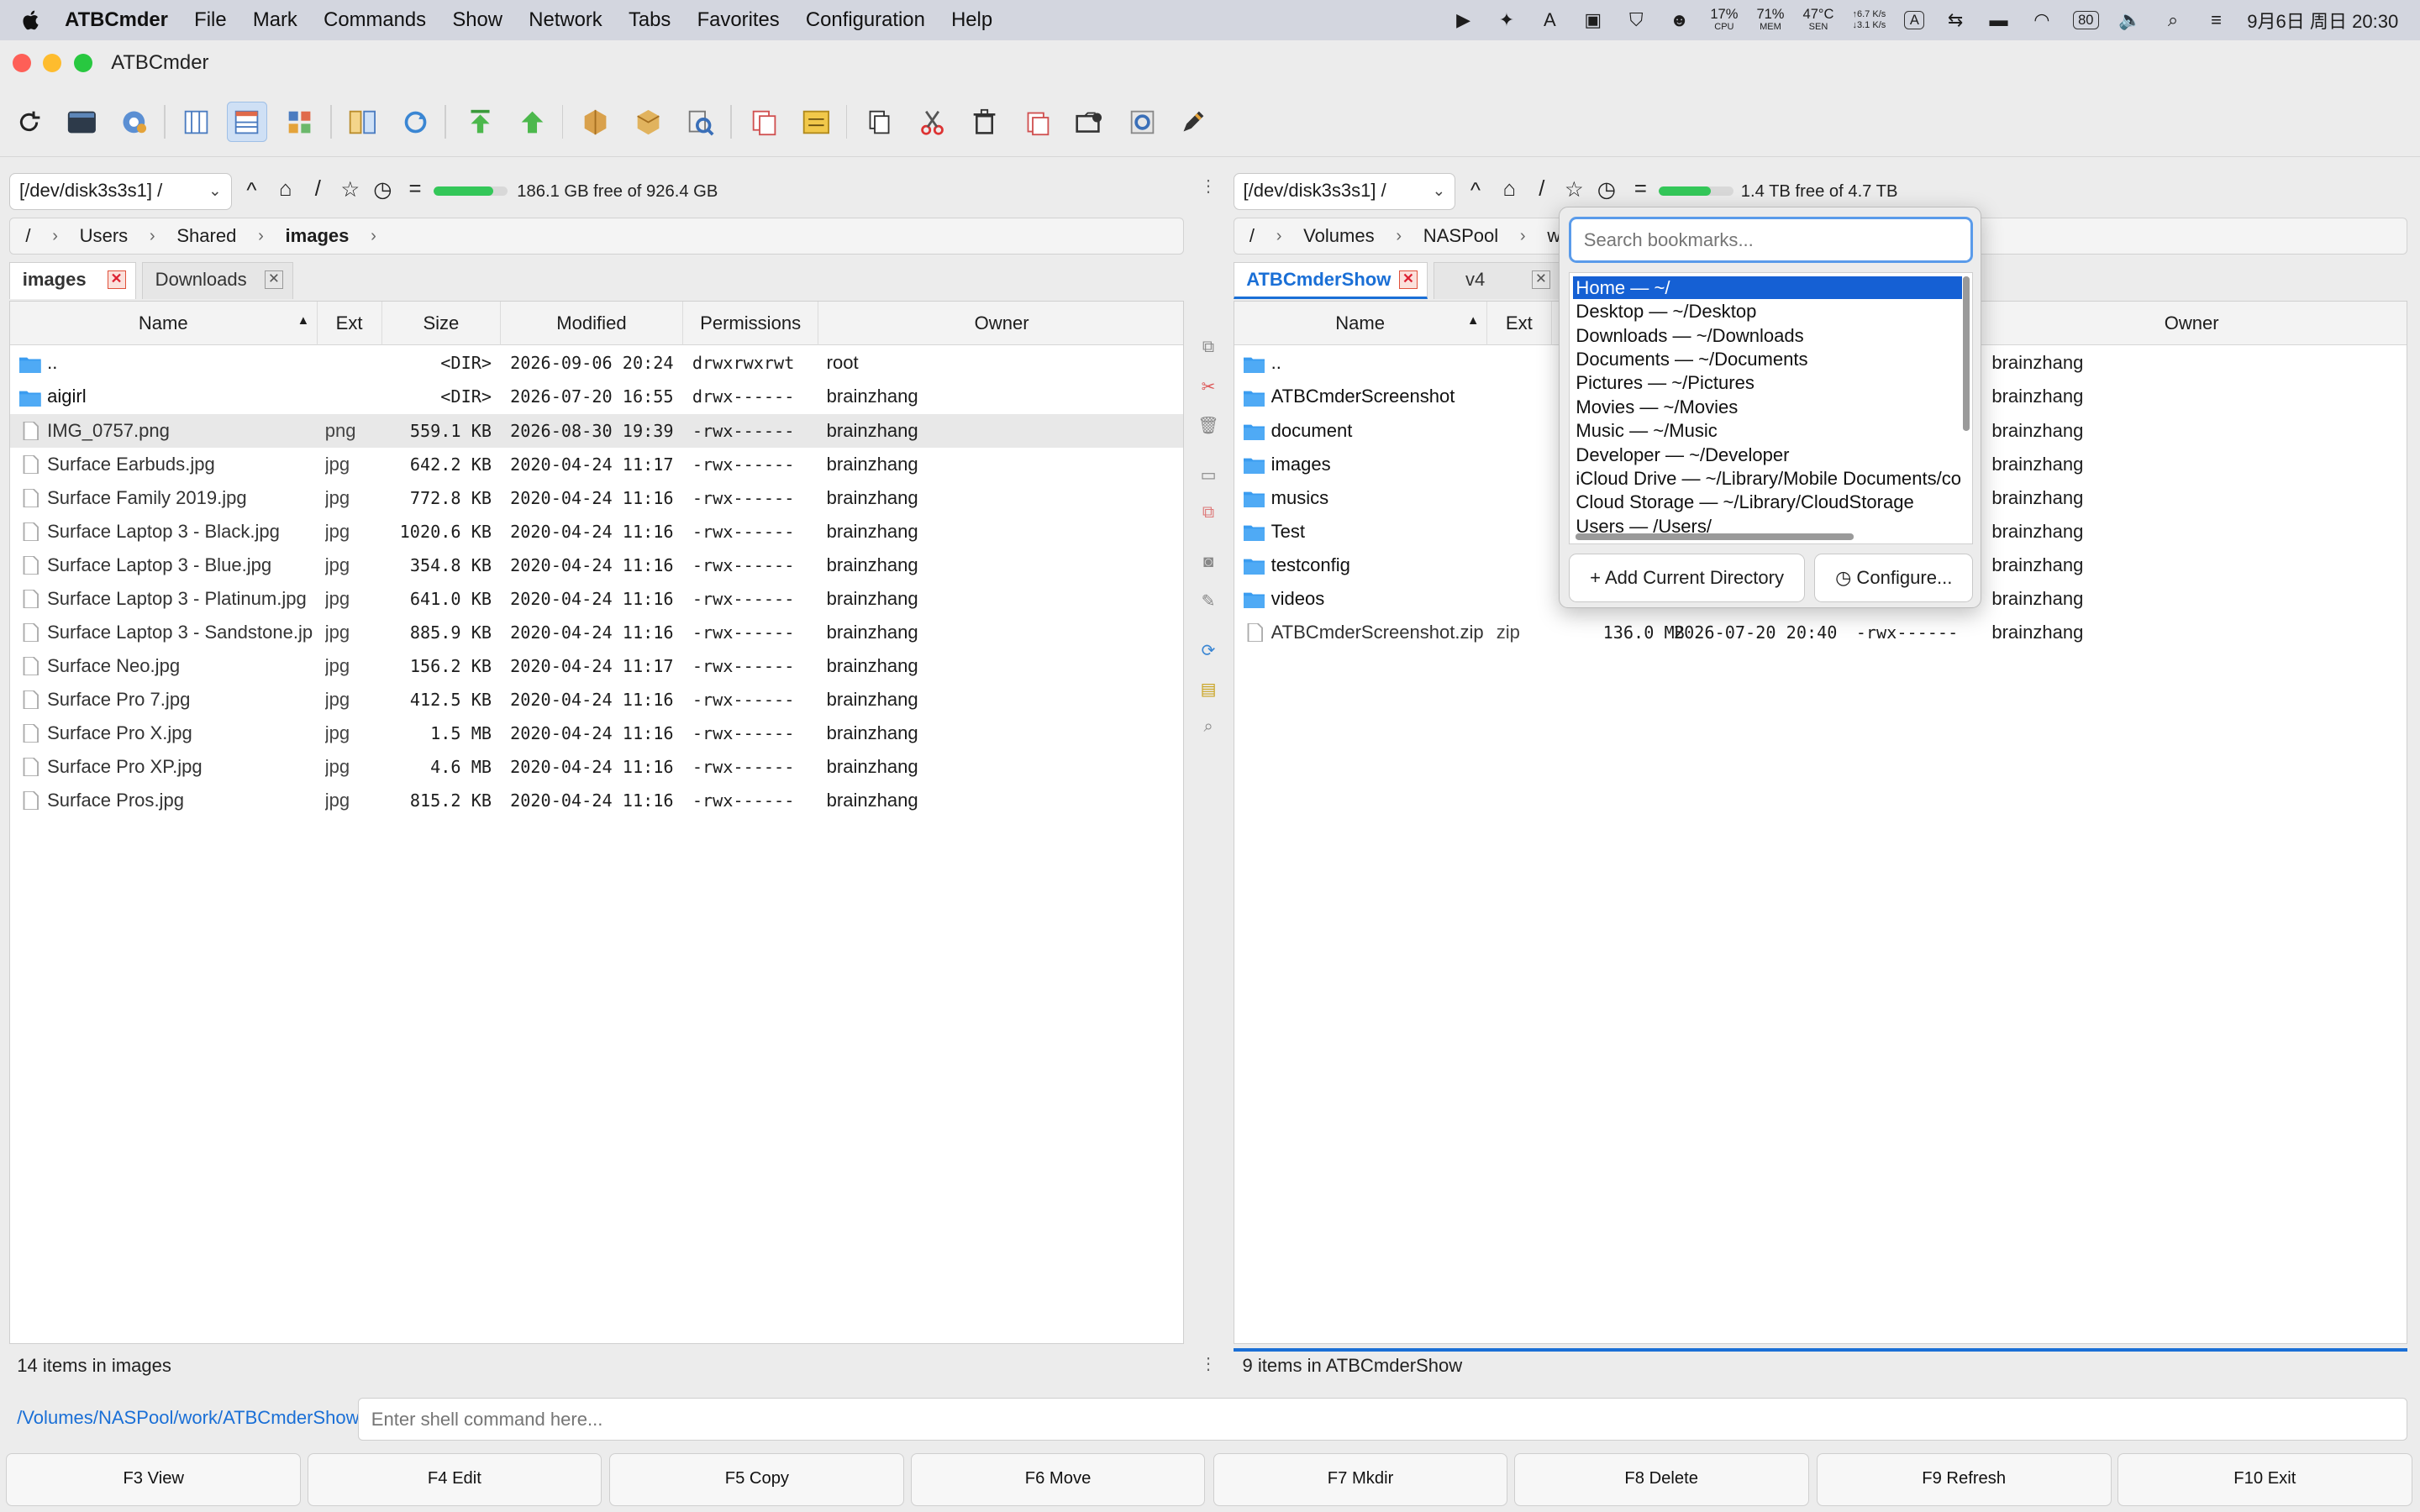 The width and height of the screenshot is (2420, 1512). What do you see at coordinates (596, 122) in the screenshot?
I see `pack-icon` at bounding box center [596, 122].